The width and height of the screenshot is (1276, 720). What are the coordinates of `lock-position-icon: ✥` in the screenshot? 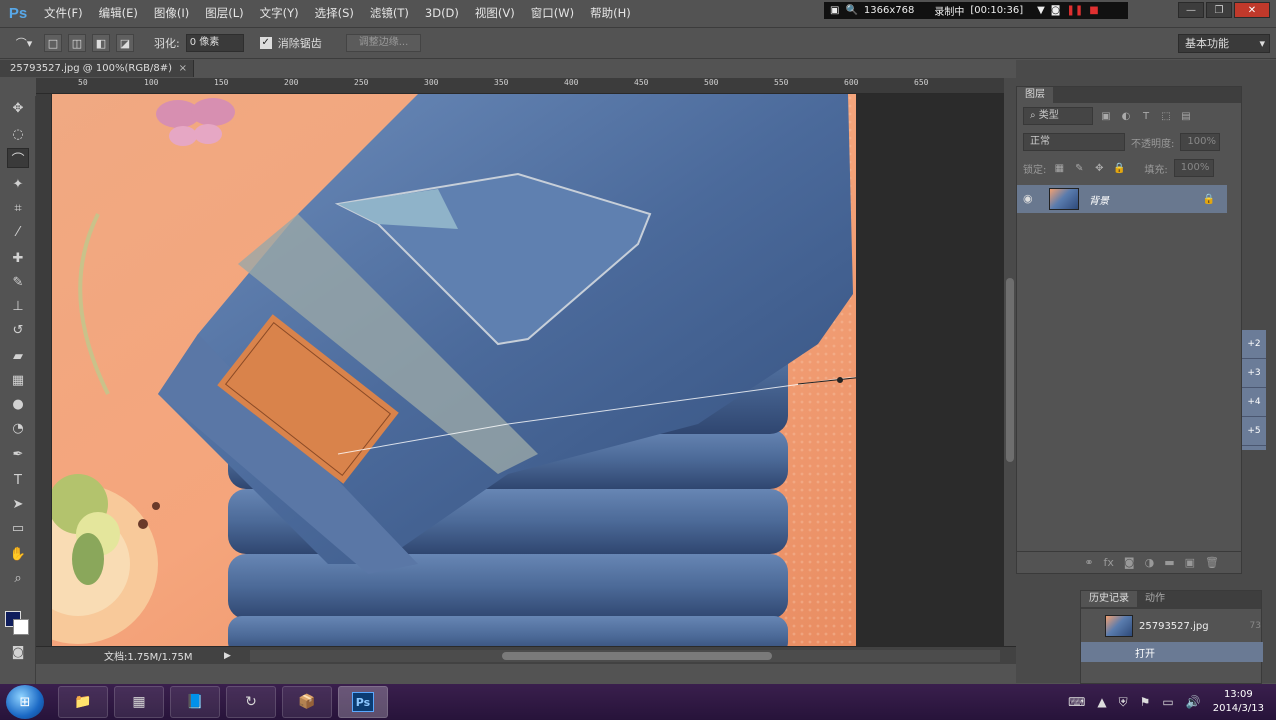 It's located at (1099, 168).